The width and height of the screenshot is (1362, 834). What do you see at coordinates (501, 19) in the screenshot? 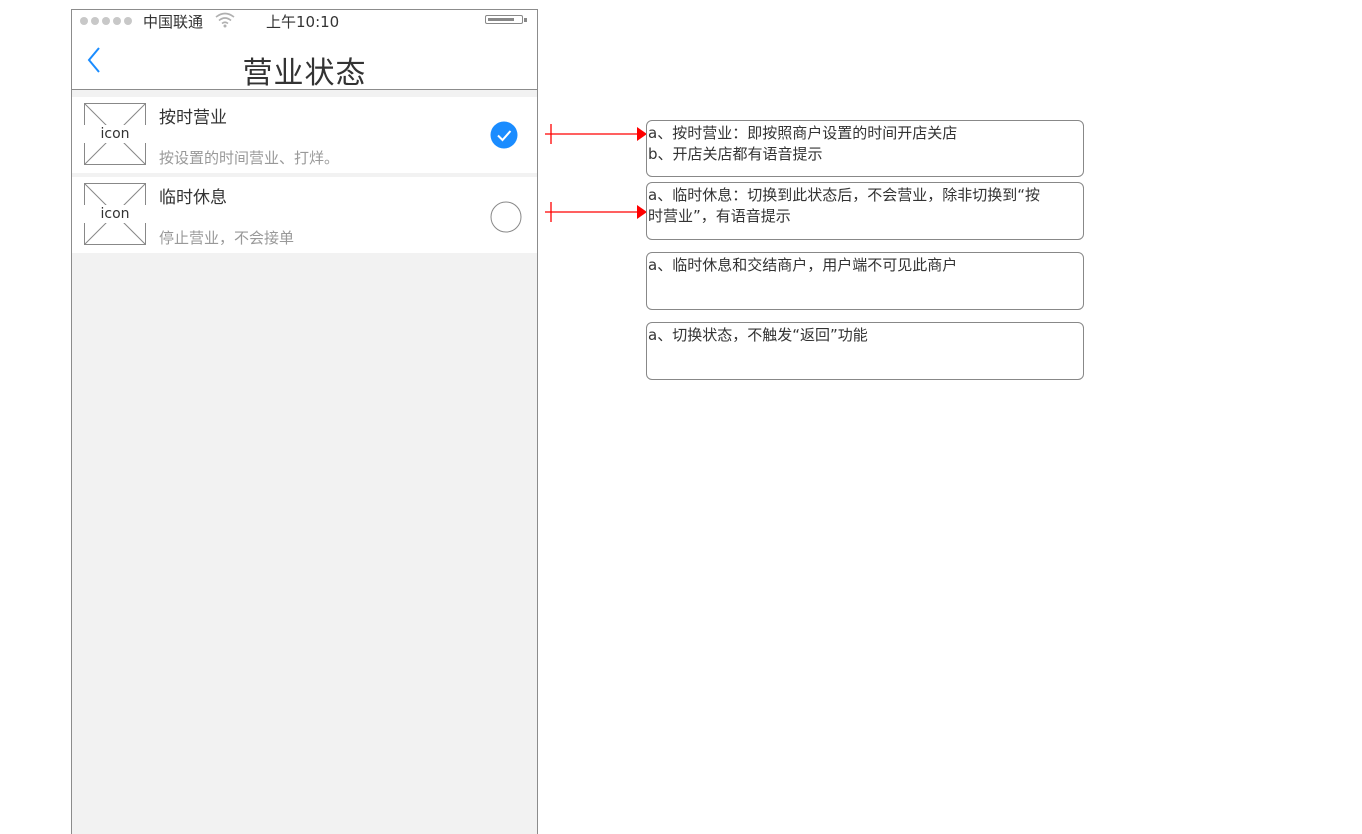
I see `battery-level` at bounding box center [501, 19].